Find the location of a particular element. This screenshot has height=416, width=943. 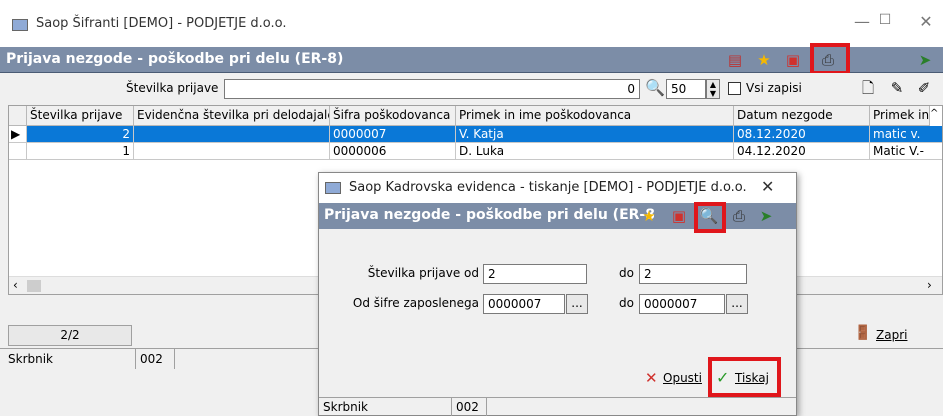

owner-label: Skrbnik is located at coordinates (31, 359).